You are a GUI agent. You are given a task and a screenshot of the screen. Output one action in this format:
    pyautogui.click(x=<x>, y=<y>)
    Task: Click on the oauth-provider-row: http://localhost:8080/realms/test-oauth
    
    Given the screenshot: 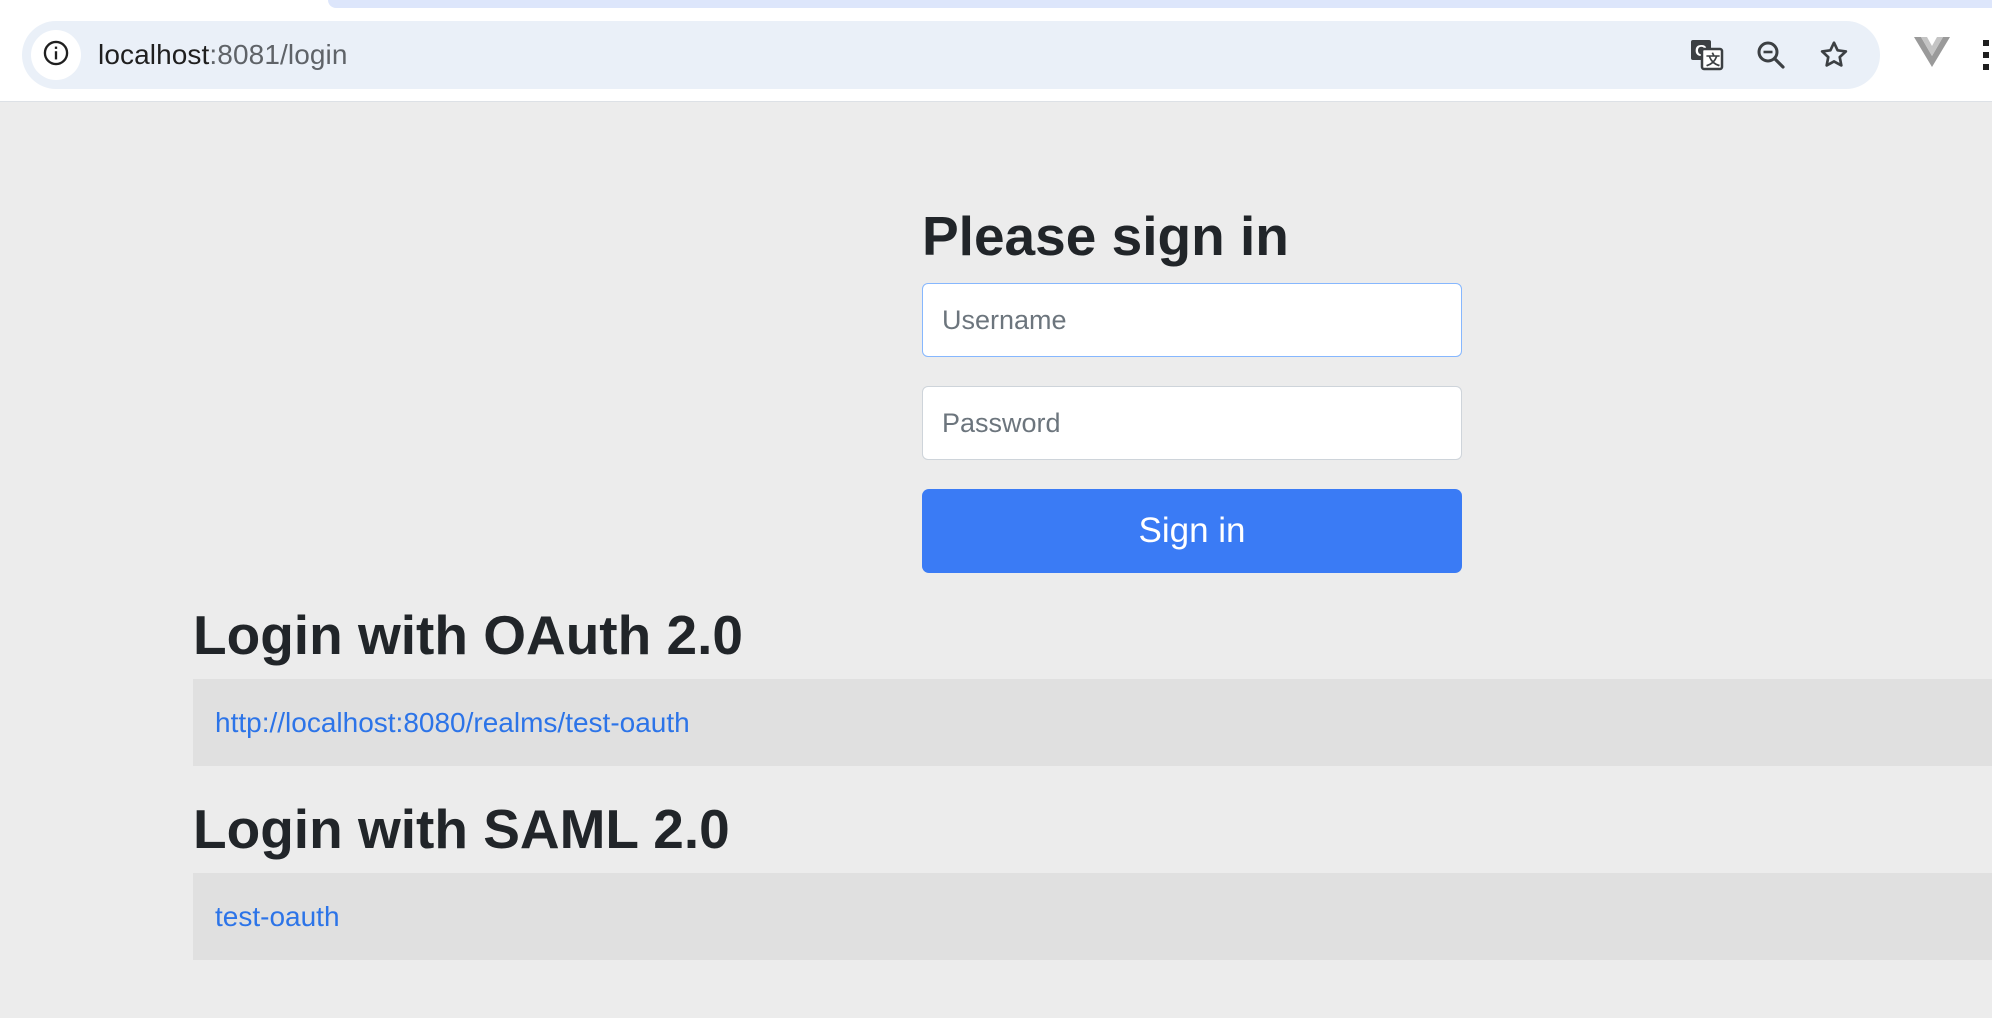 What is the action you would take?
    pyautogui.click(x=1092, y=722)
    